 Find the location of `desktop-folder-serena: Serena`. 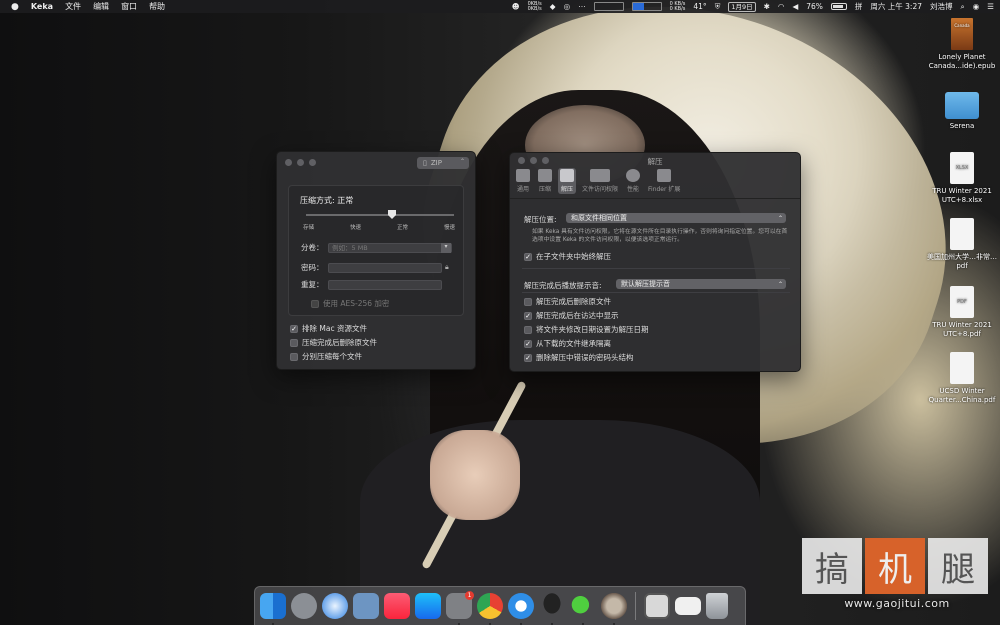

desktop-folder-serena: Serena is located at coordinates (961, 111).